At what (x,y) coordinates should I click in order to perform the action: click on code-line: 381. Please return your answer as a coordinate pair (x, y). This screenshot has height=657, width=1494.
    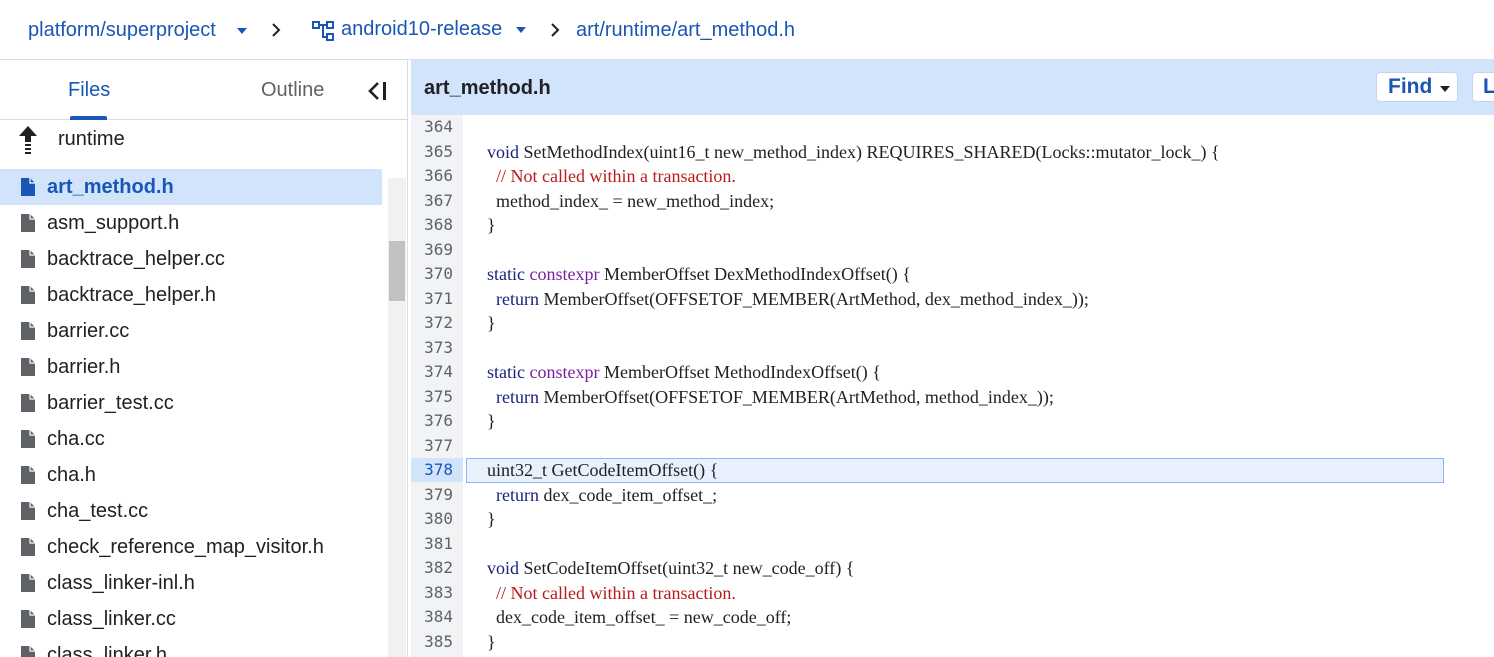
    Looking at the image, I should click on (952, 544).